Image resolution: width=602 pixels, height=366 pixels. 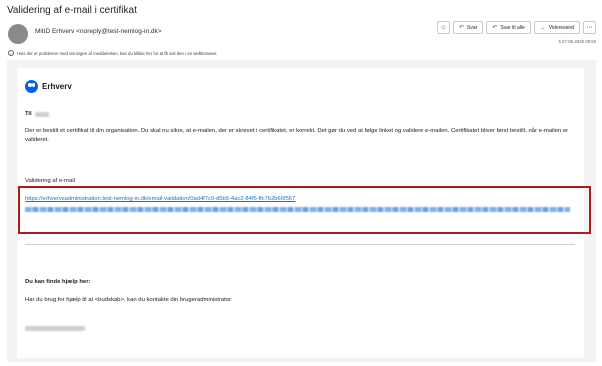 I want to click on brand-header: Erhverv, so click(x=48, y=86).